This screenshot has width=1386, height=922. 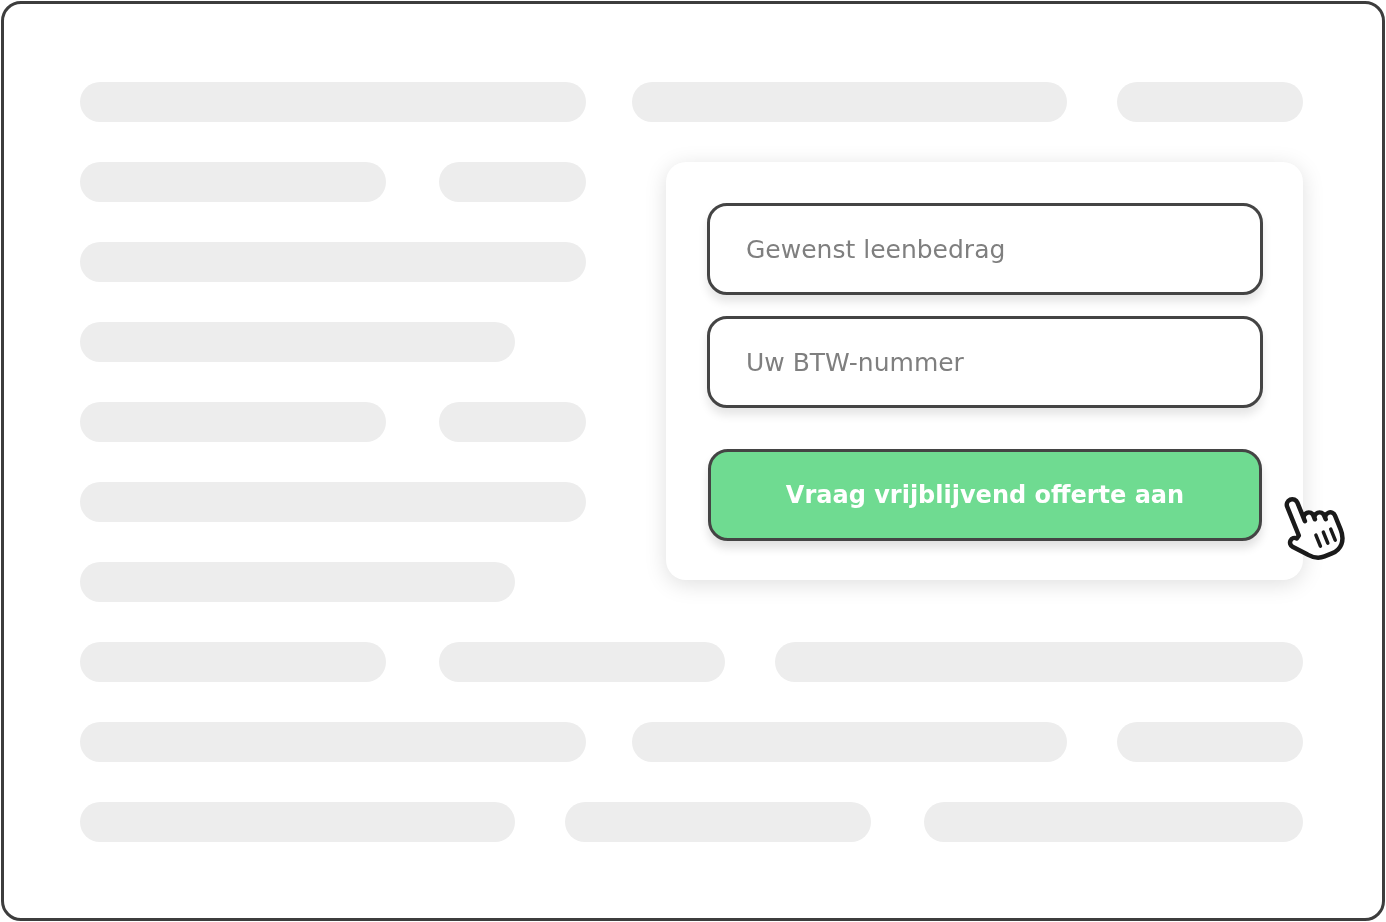 What do you see at coordinates (985, 362) in the screenshot?
I see `input-field: Uw BTW-nummer` at bounding box center [985, 362].